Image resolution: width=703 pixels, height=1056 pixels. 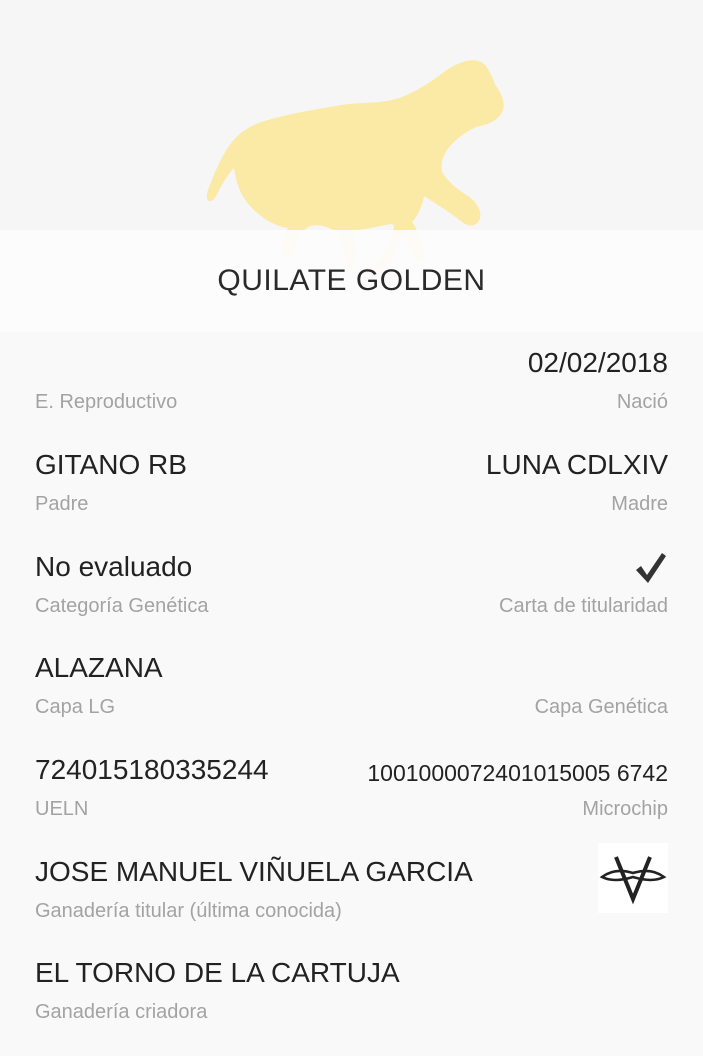 What do you see at coordinates (99, 667) in the screenshot?
I see `capa-lg-value: ALAZANA` at bounding box center [99, 667].